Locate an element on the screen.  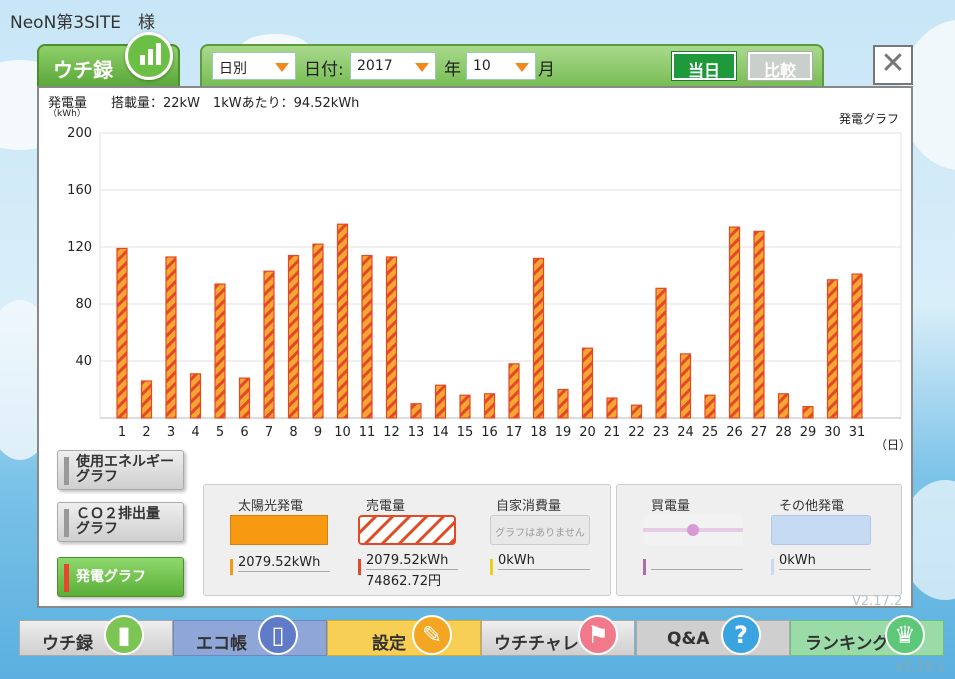
bar-chart-icon: ▮ is located at coordinates (124, 635).